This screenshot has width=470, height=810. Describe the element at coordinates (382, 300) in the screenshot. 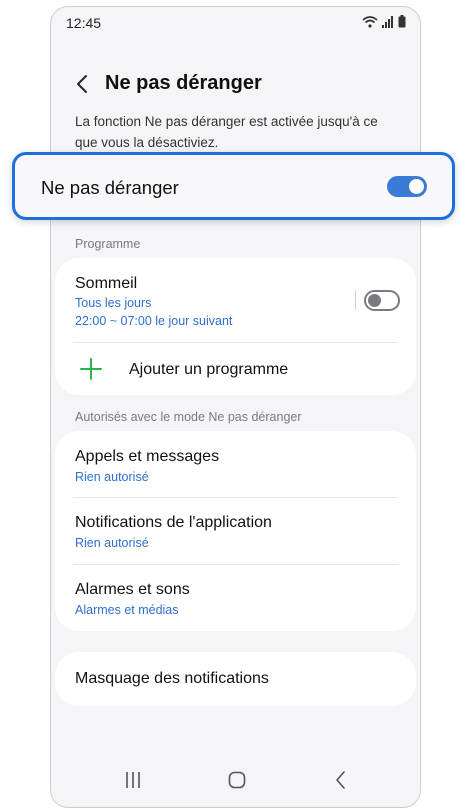

I see `sleep-toggle` at that location.